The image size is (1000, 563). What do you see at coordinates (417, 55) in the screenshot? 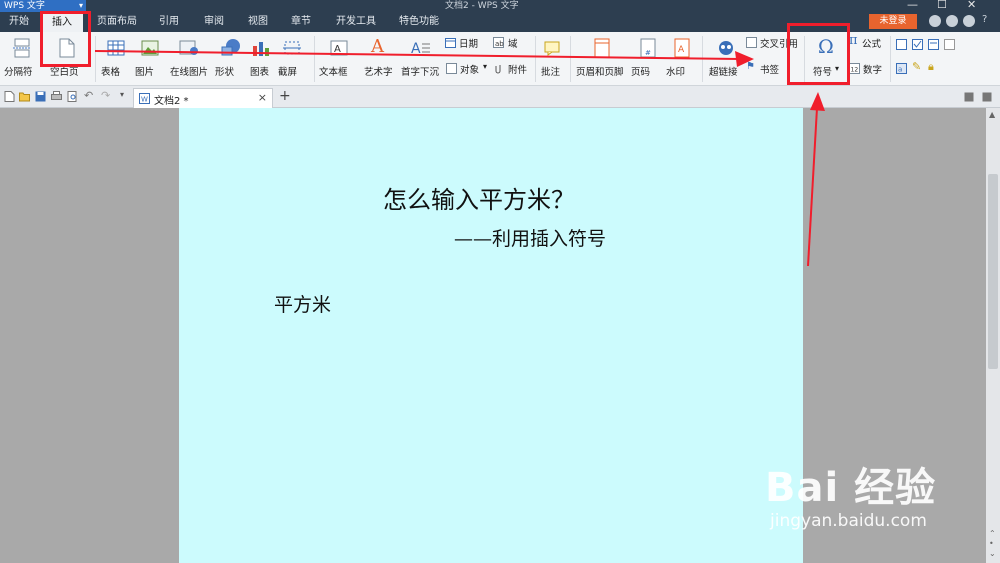
I see `arrow-line-horizontal` at bounding box center [417, 55].